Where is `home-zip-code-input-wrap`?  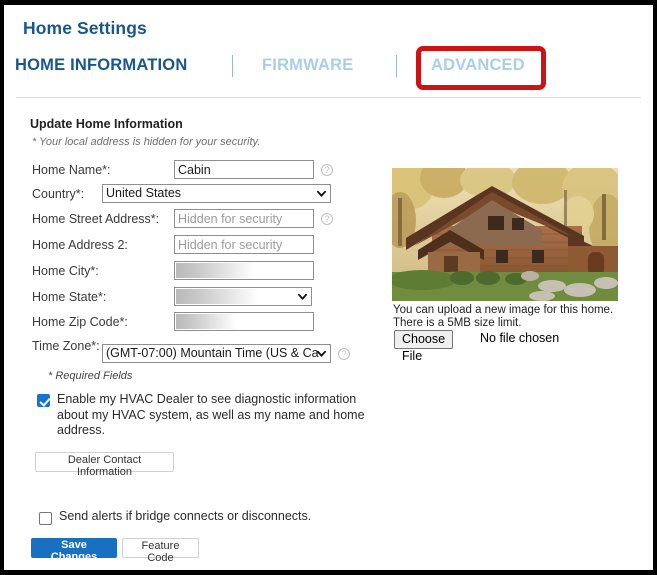 home-zip-code-input-wrap is located at coordinates (244, 321).